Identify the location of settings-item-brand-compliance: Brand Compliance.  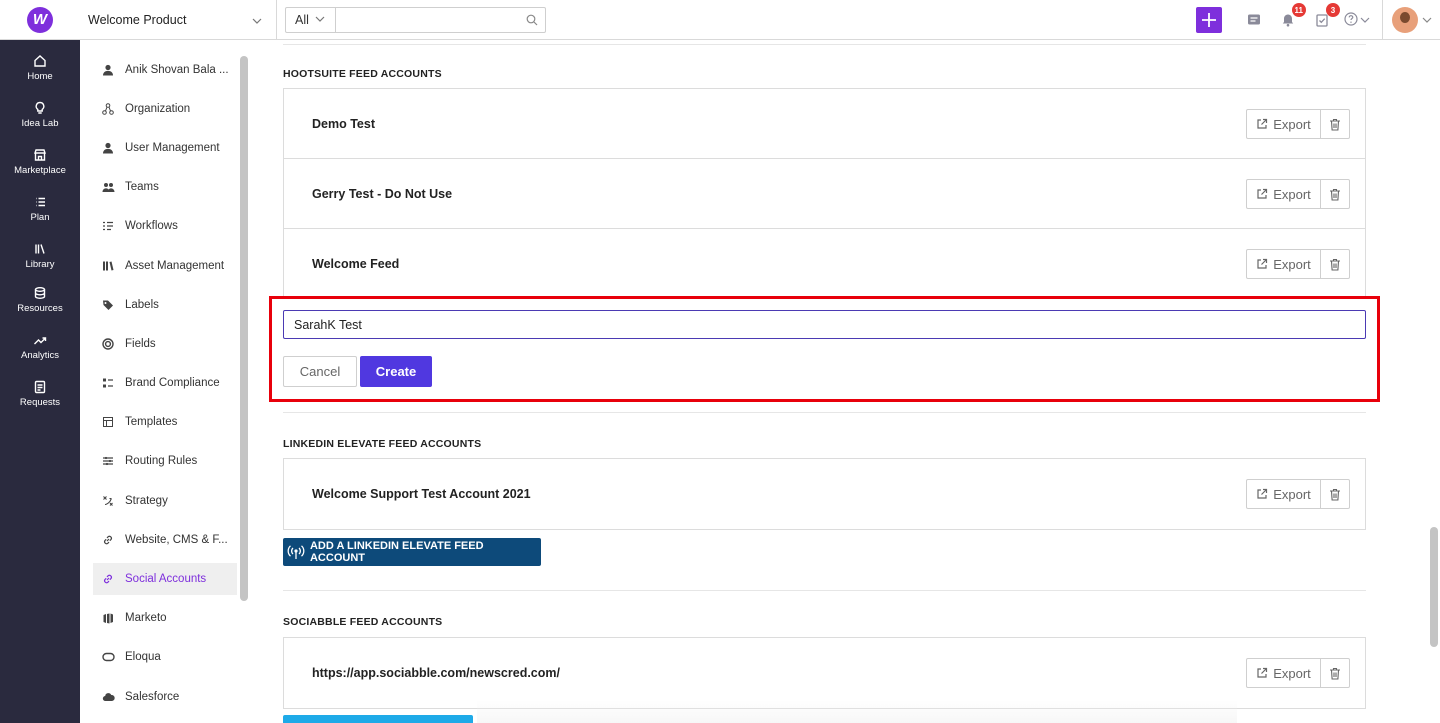
(165, 383).